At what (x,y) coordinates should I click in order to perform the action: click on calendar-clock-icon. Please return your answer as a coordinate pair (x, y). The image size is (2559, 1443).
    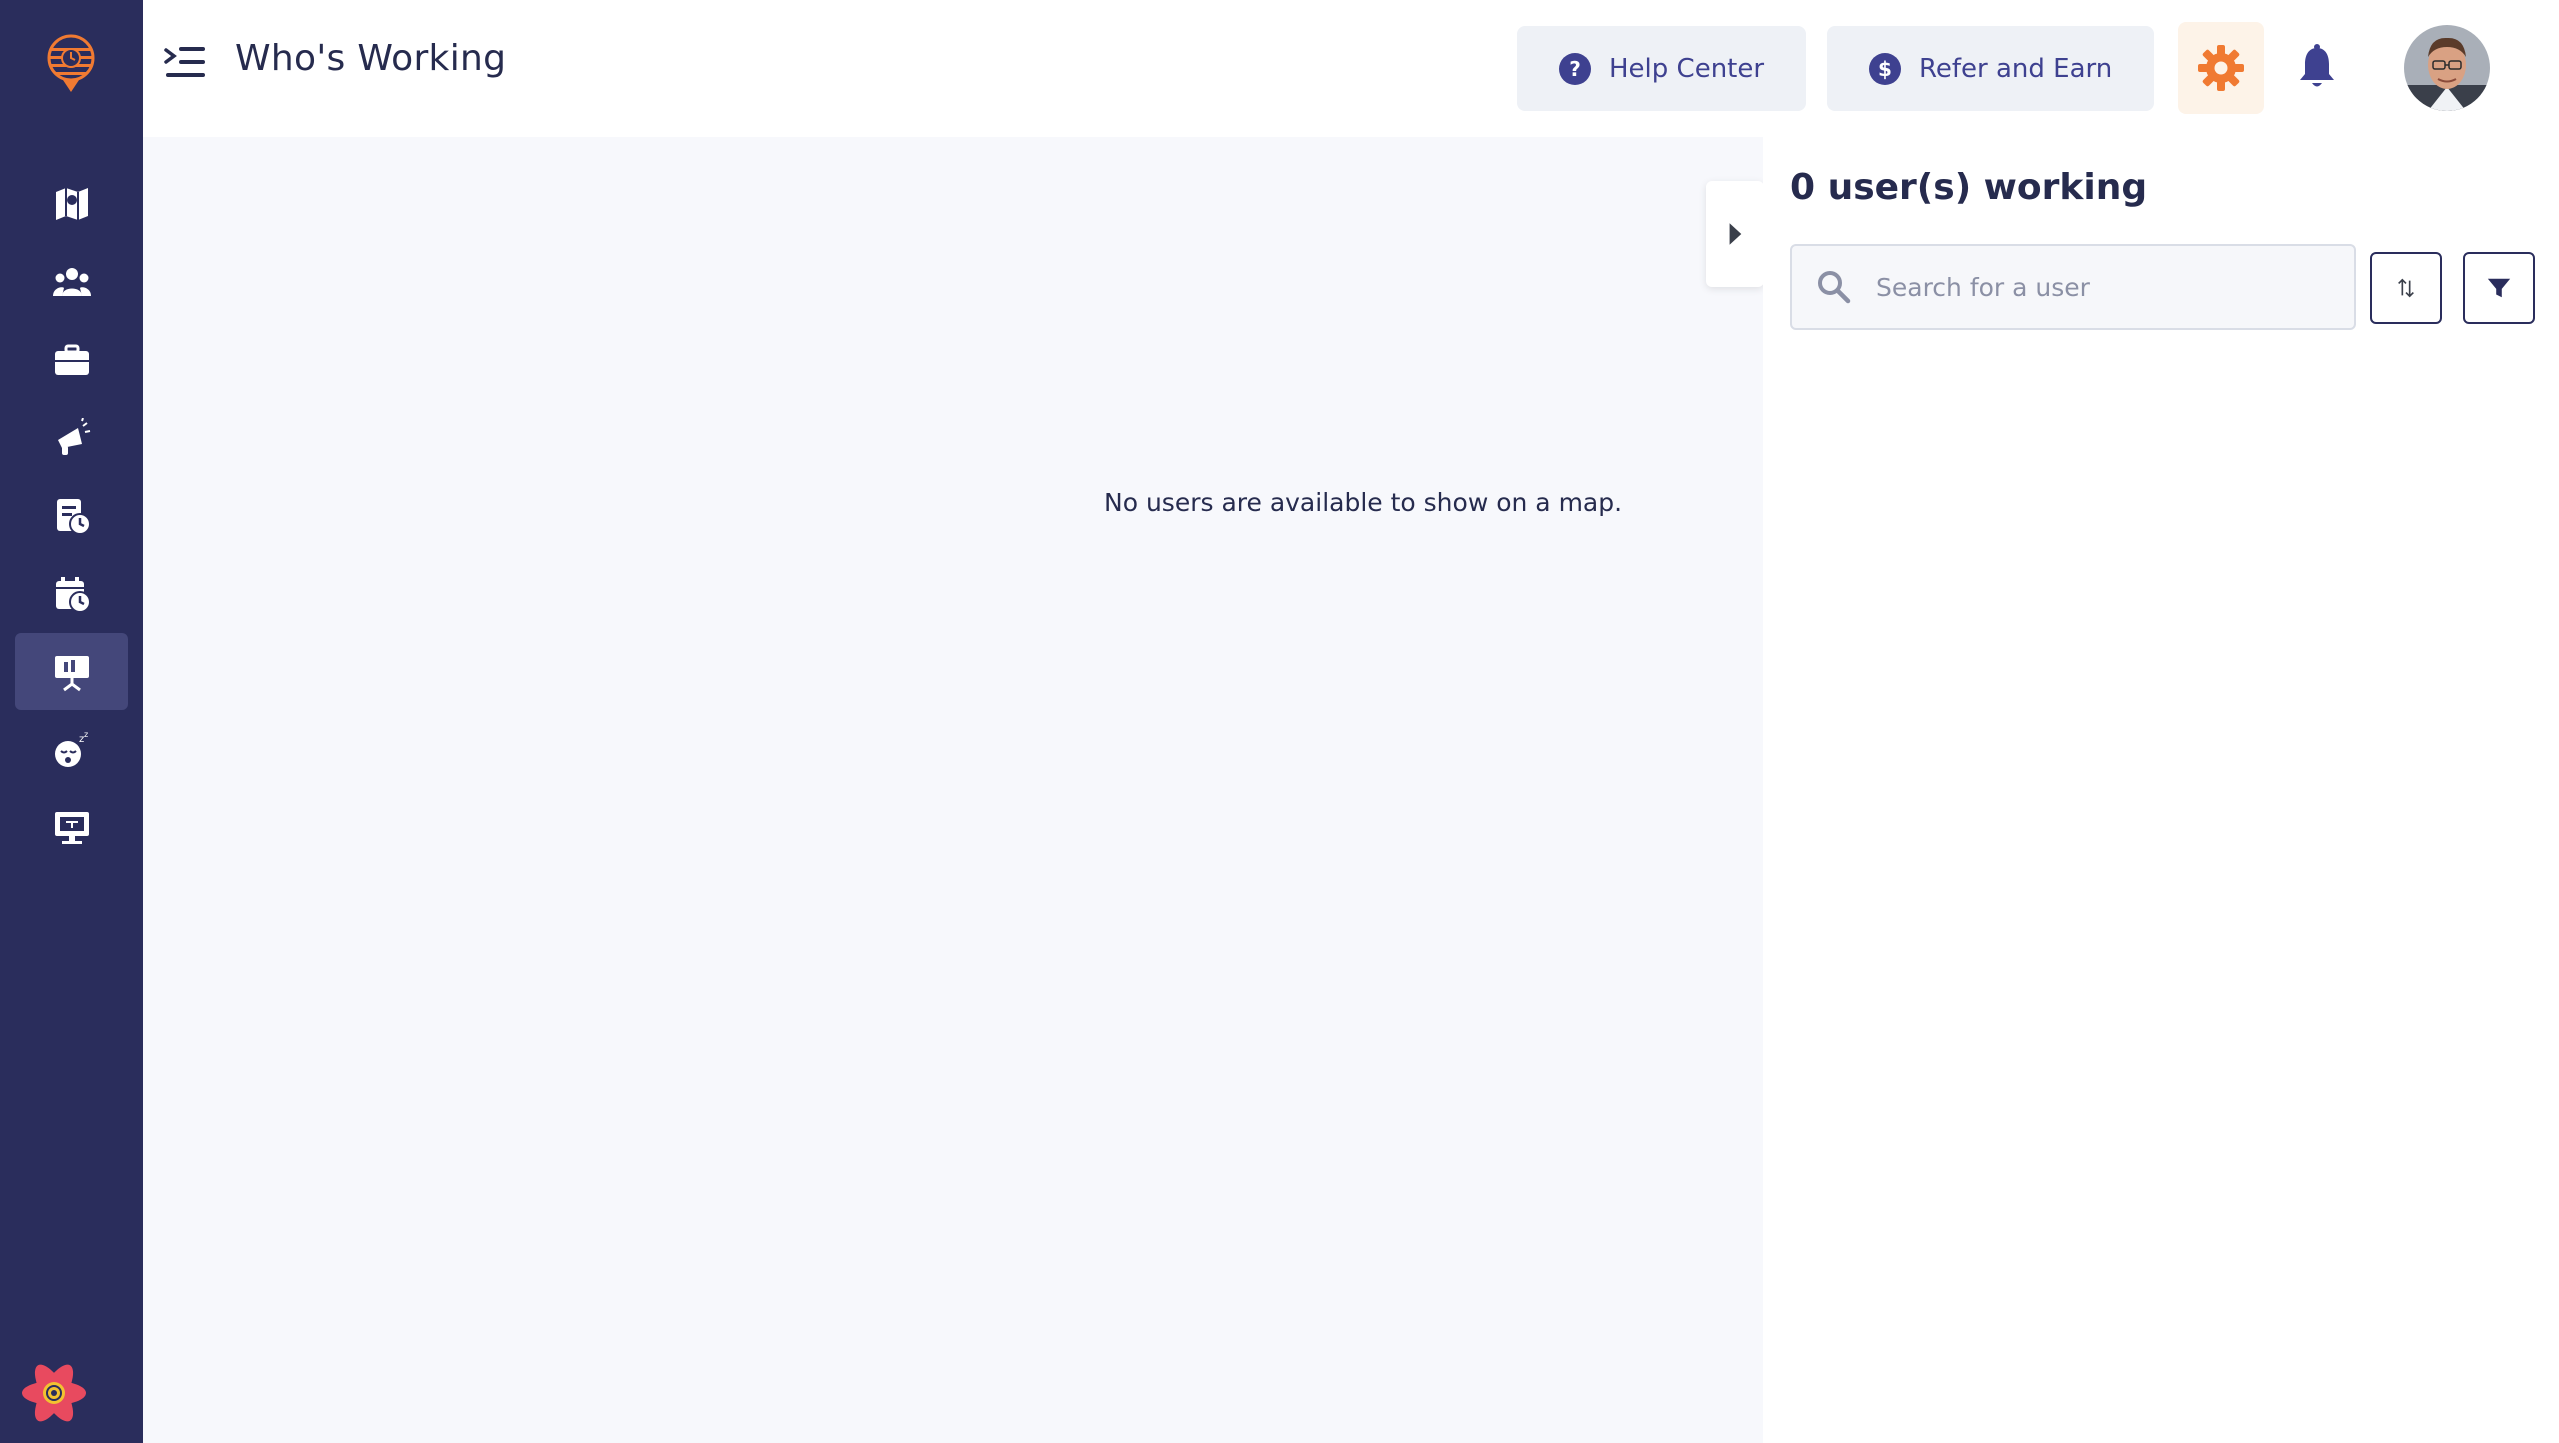
    Looking at the image, I should click on (73, 594).